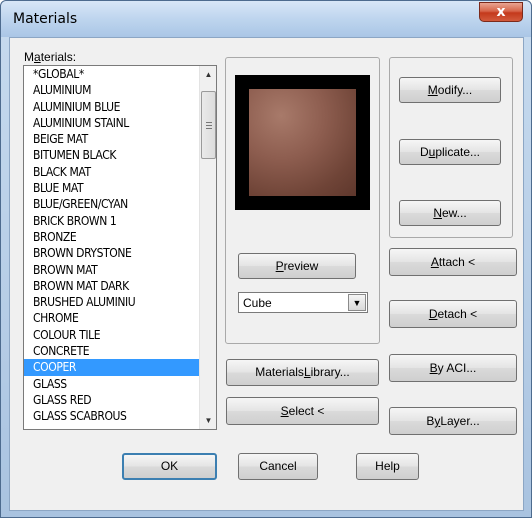 The image size is (532, 518). What do you see at coordinates (112, 221) in the screenshot?
I see `list-item: BRICK BROWN 1` at bounding box center [112, 221].